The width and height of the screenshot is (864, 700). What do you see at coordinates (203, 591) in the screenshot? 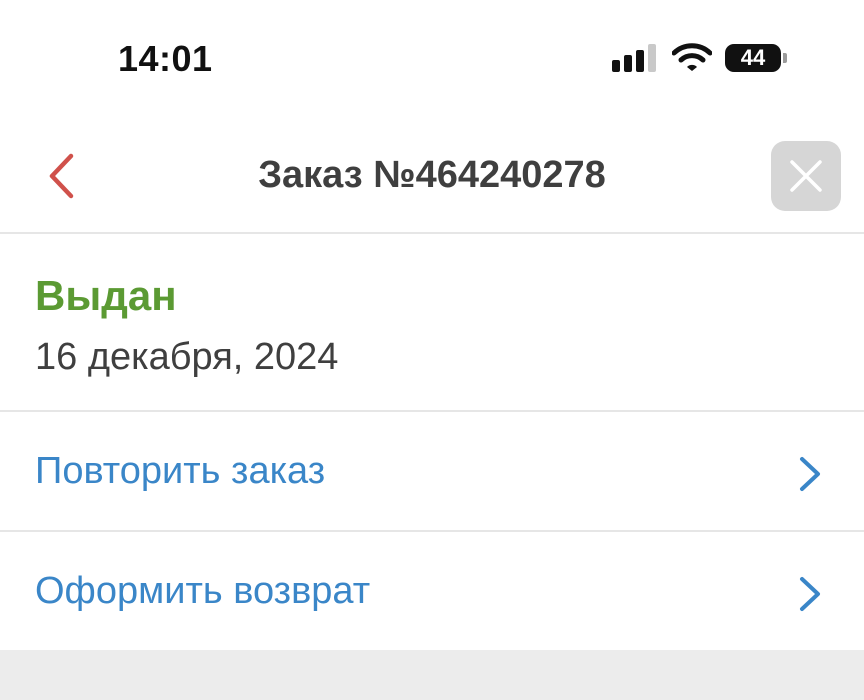
I see `return-order-label: Оформить возврат` at bounding box center [203, 591].